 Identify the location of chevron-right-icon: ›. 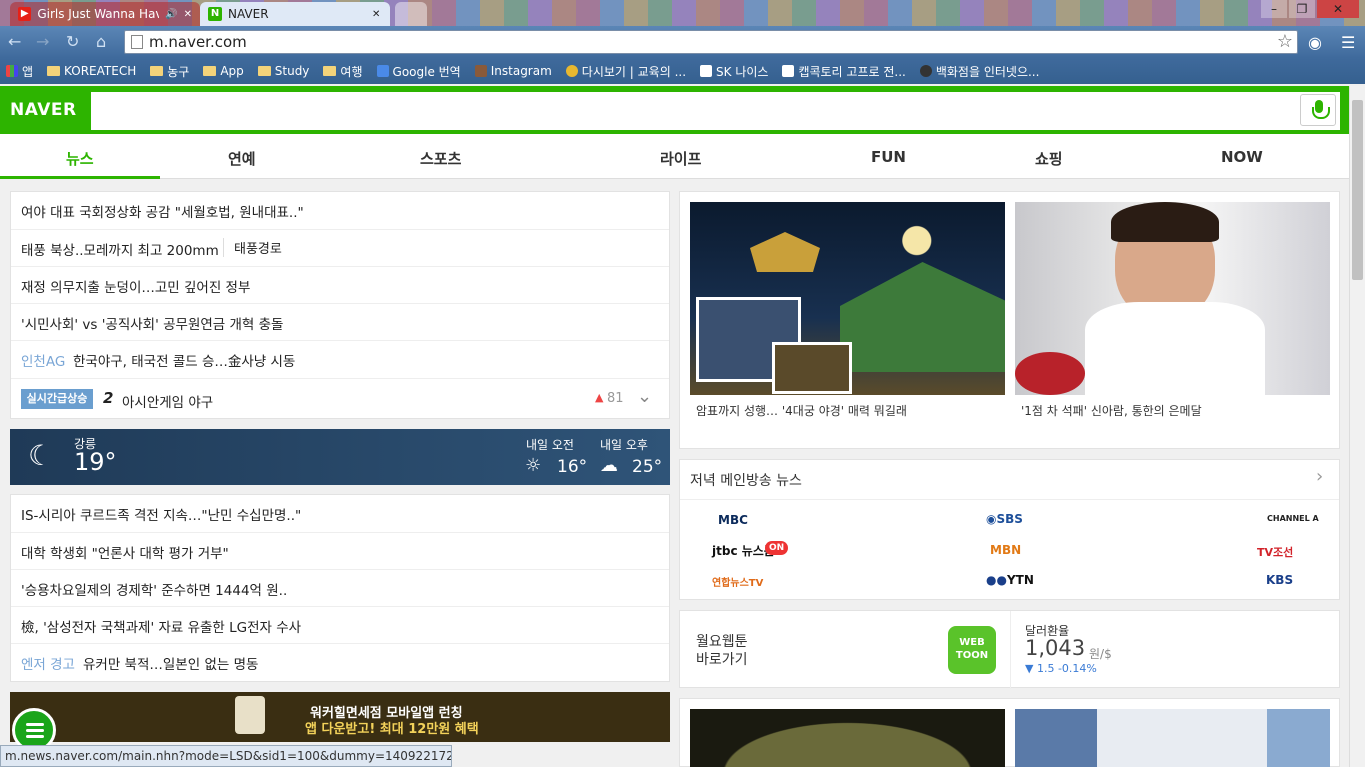
(1319, 476).